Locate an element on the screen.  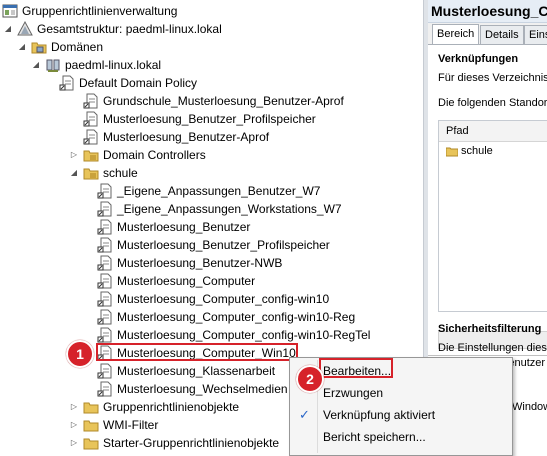
tree-item-domain: ◢ paedml-linux.lokal is located at coordinates (96, 65).